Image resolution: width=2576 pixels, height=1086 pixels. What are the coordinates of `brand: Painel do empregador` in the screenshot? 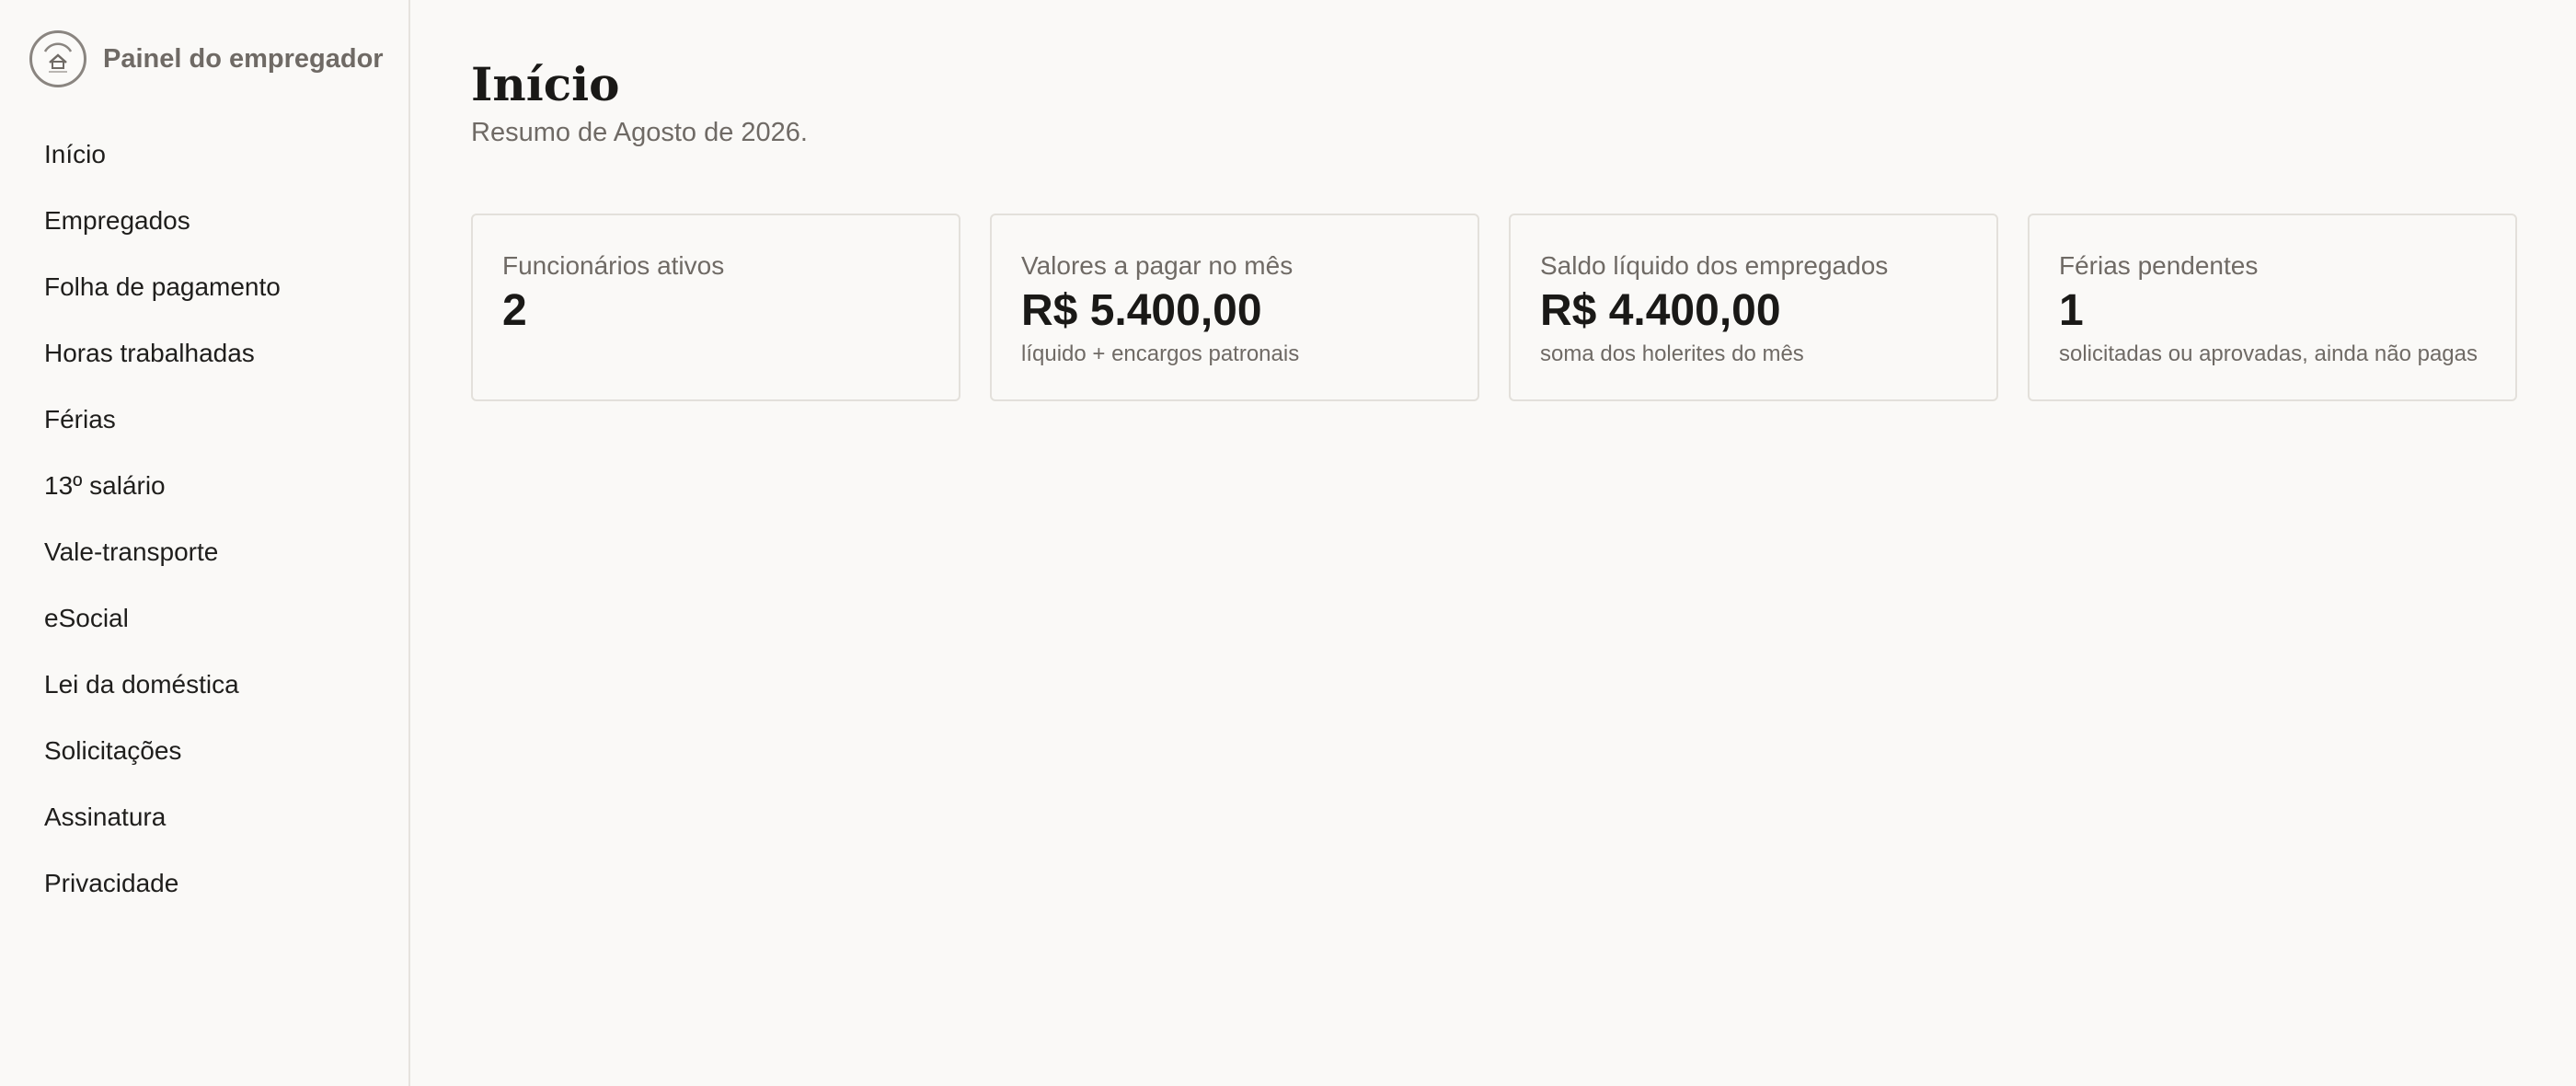 It's located at (206, 58).